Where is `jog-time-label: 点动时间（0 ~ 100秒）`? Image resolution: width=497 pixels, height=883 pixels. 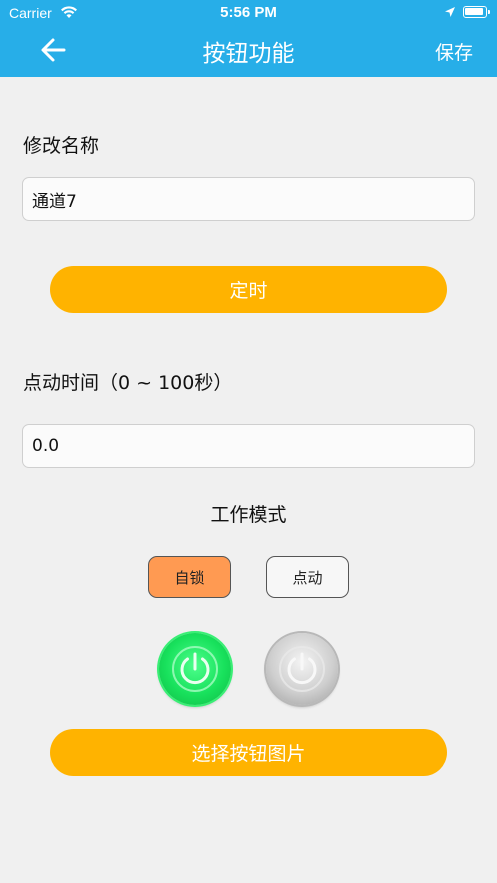 jog-time-label: 点动时间（0 ~ 100秒） is located at coordinates (128, 383).